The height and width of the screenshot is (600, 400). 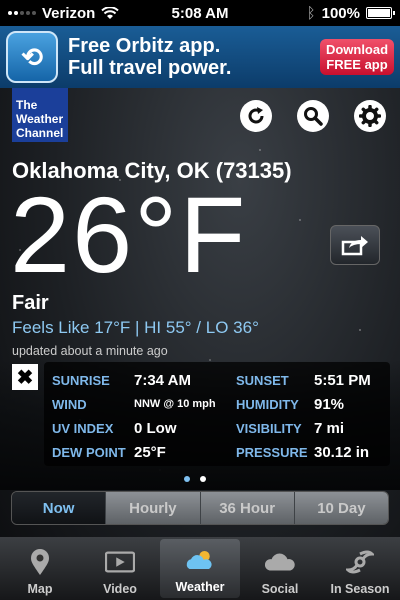 What do you see at coordinates (153, 508) in the screenshot?
I see `tab-hourly: Hourly` at bounding box center [153, 508].